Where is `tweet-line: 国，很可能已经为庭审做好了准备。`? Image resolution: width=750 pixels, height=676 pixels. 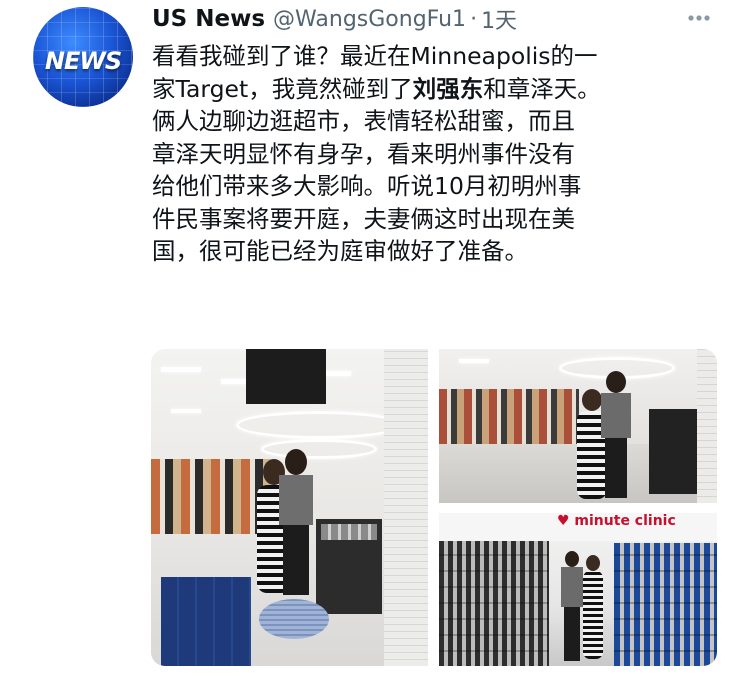 tweet-line: 国，很可能已经为庭审做好了准备。 is located at coordinates (340, 251).